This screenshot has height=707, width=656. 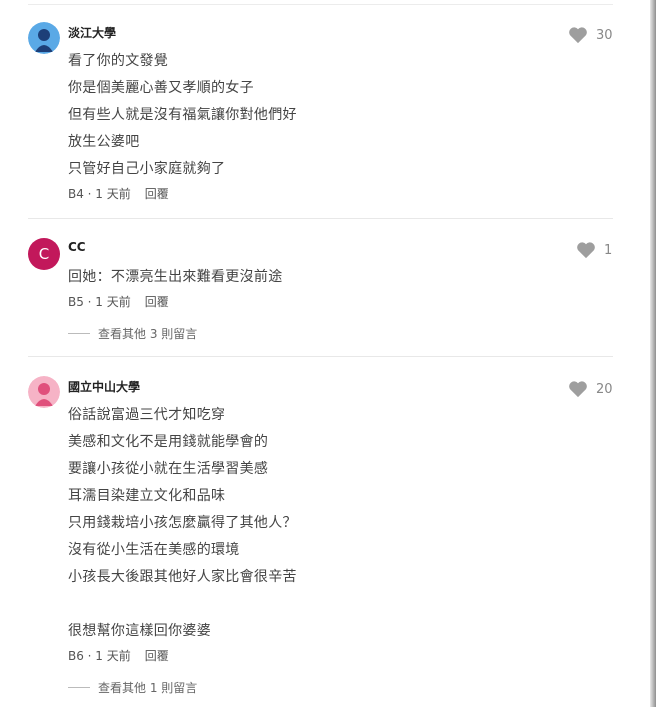 What do you see at coordinates (147, 496) in the screenshot?
I see `comment-text-line: 耳濡目染建立文化和品味` at bounding box center [147, 496].